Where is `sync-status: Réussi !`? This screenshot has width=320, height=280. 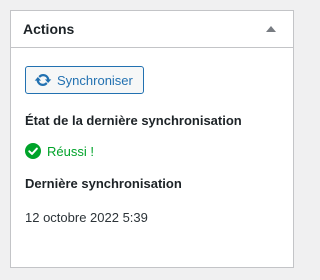
sync-status: Réussi ! is located at coordinates (152, 151).